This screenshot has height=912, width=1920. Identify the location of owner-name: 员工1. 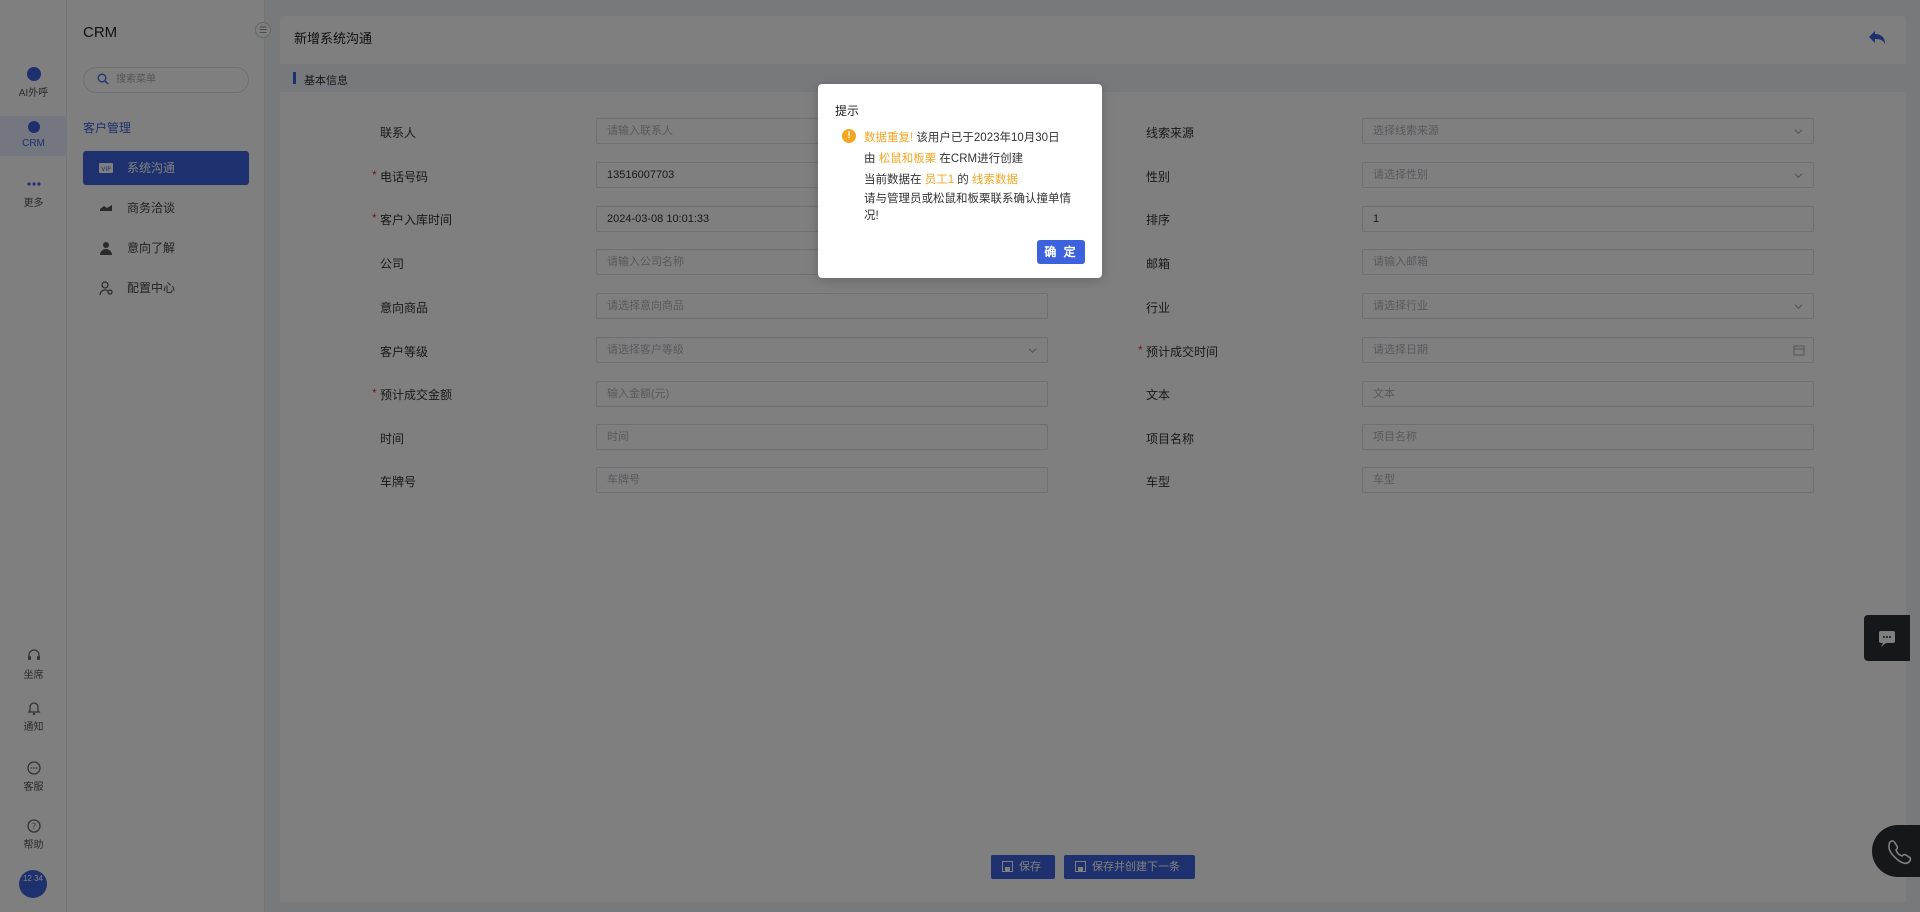
(939, 180).